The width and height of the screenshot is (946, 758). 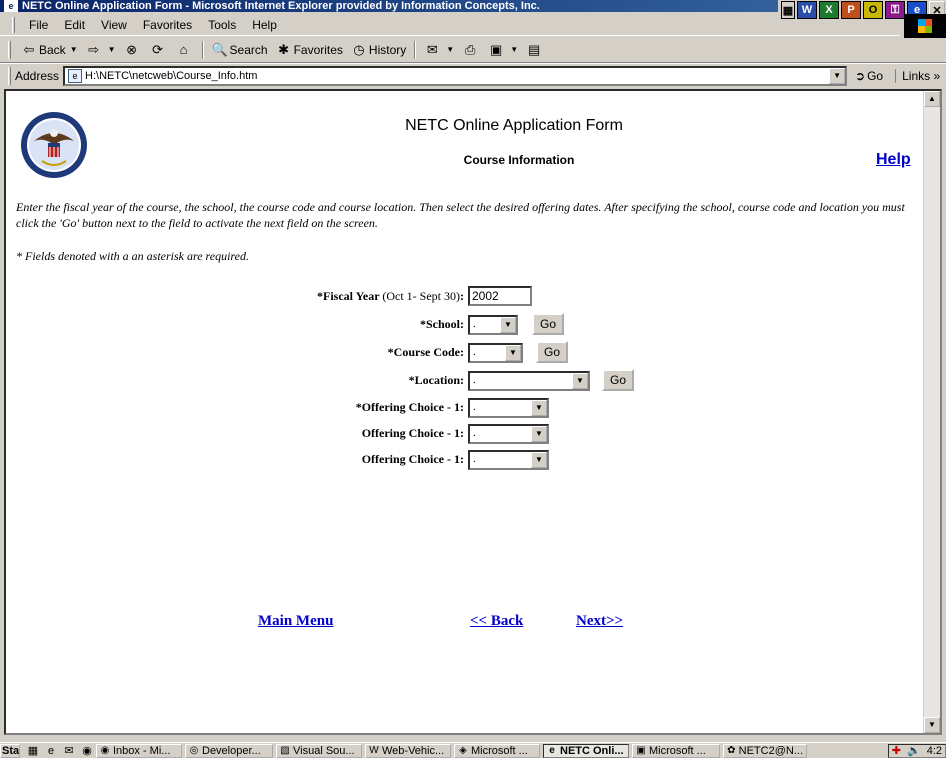 What do you see at coordinates (105, 750) in the screenshot?
I see `outlook-task-icon: ◉` at bounding box center [105, 750].